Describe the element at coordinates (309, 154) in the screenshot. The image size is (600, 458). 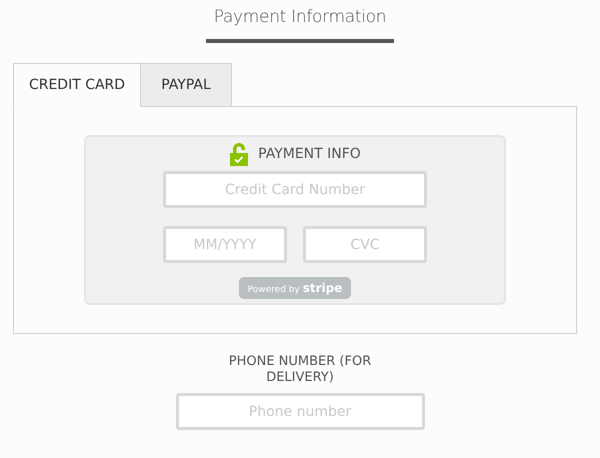
I see `form-heading: PAYMENT INFO` at that location.